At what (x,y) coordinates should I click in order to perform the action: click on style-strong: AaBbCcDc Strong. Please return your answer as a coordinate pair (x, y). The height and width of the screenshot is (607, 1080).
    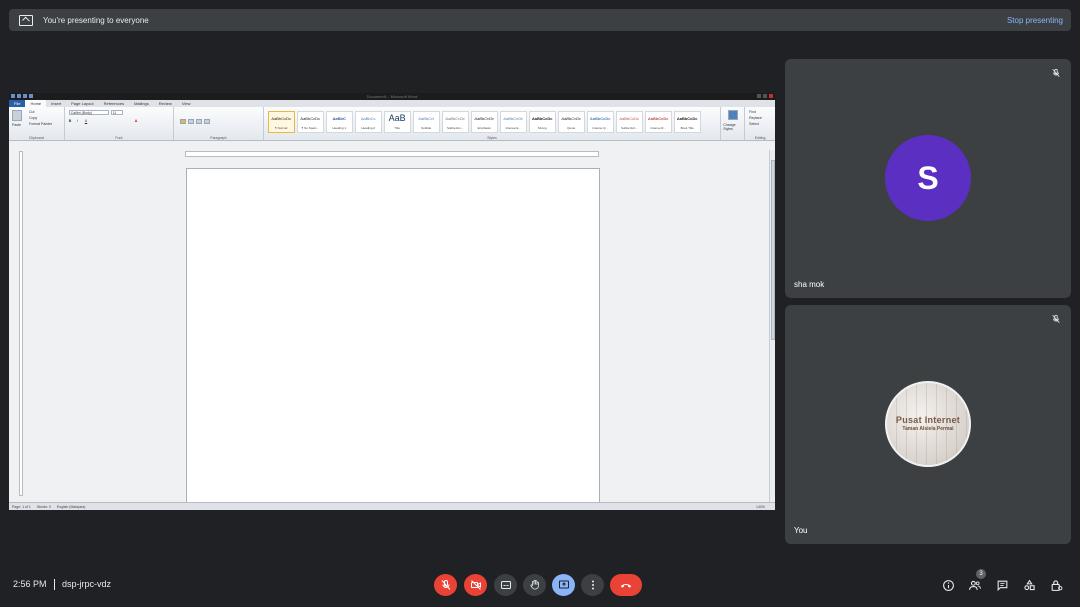
    Looking at the image, I should click on (542, 122).